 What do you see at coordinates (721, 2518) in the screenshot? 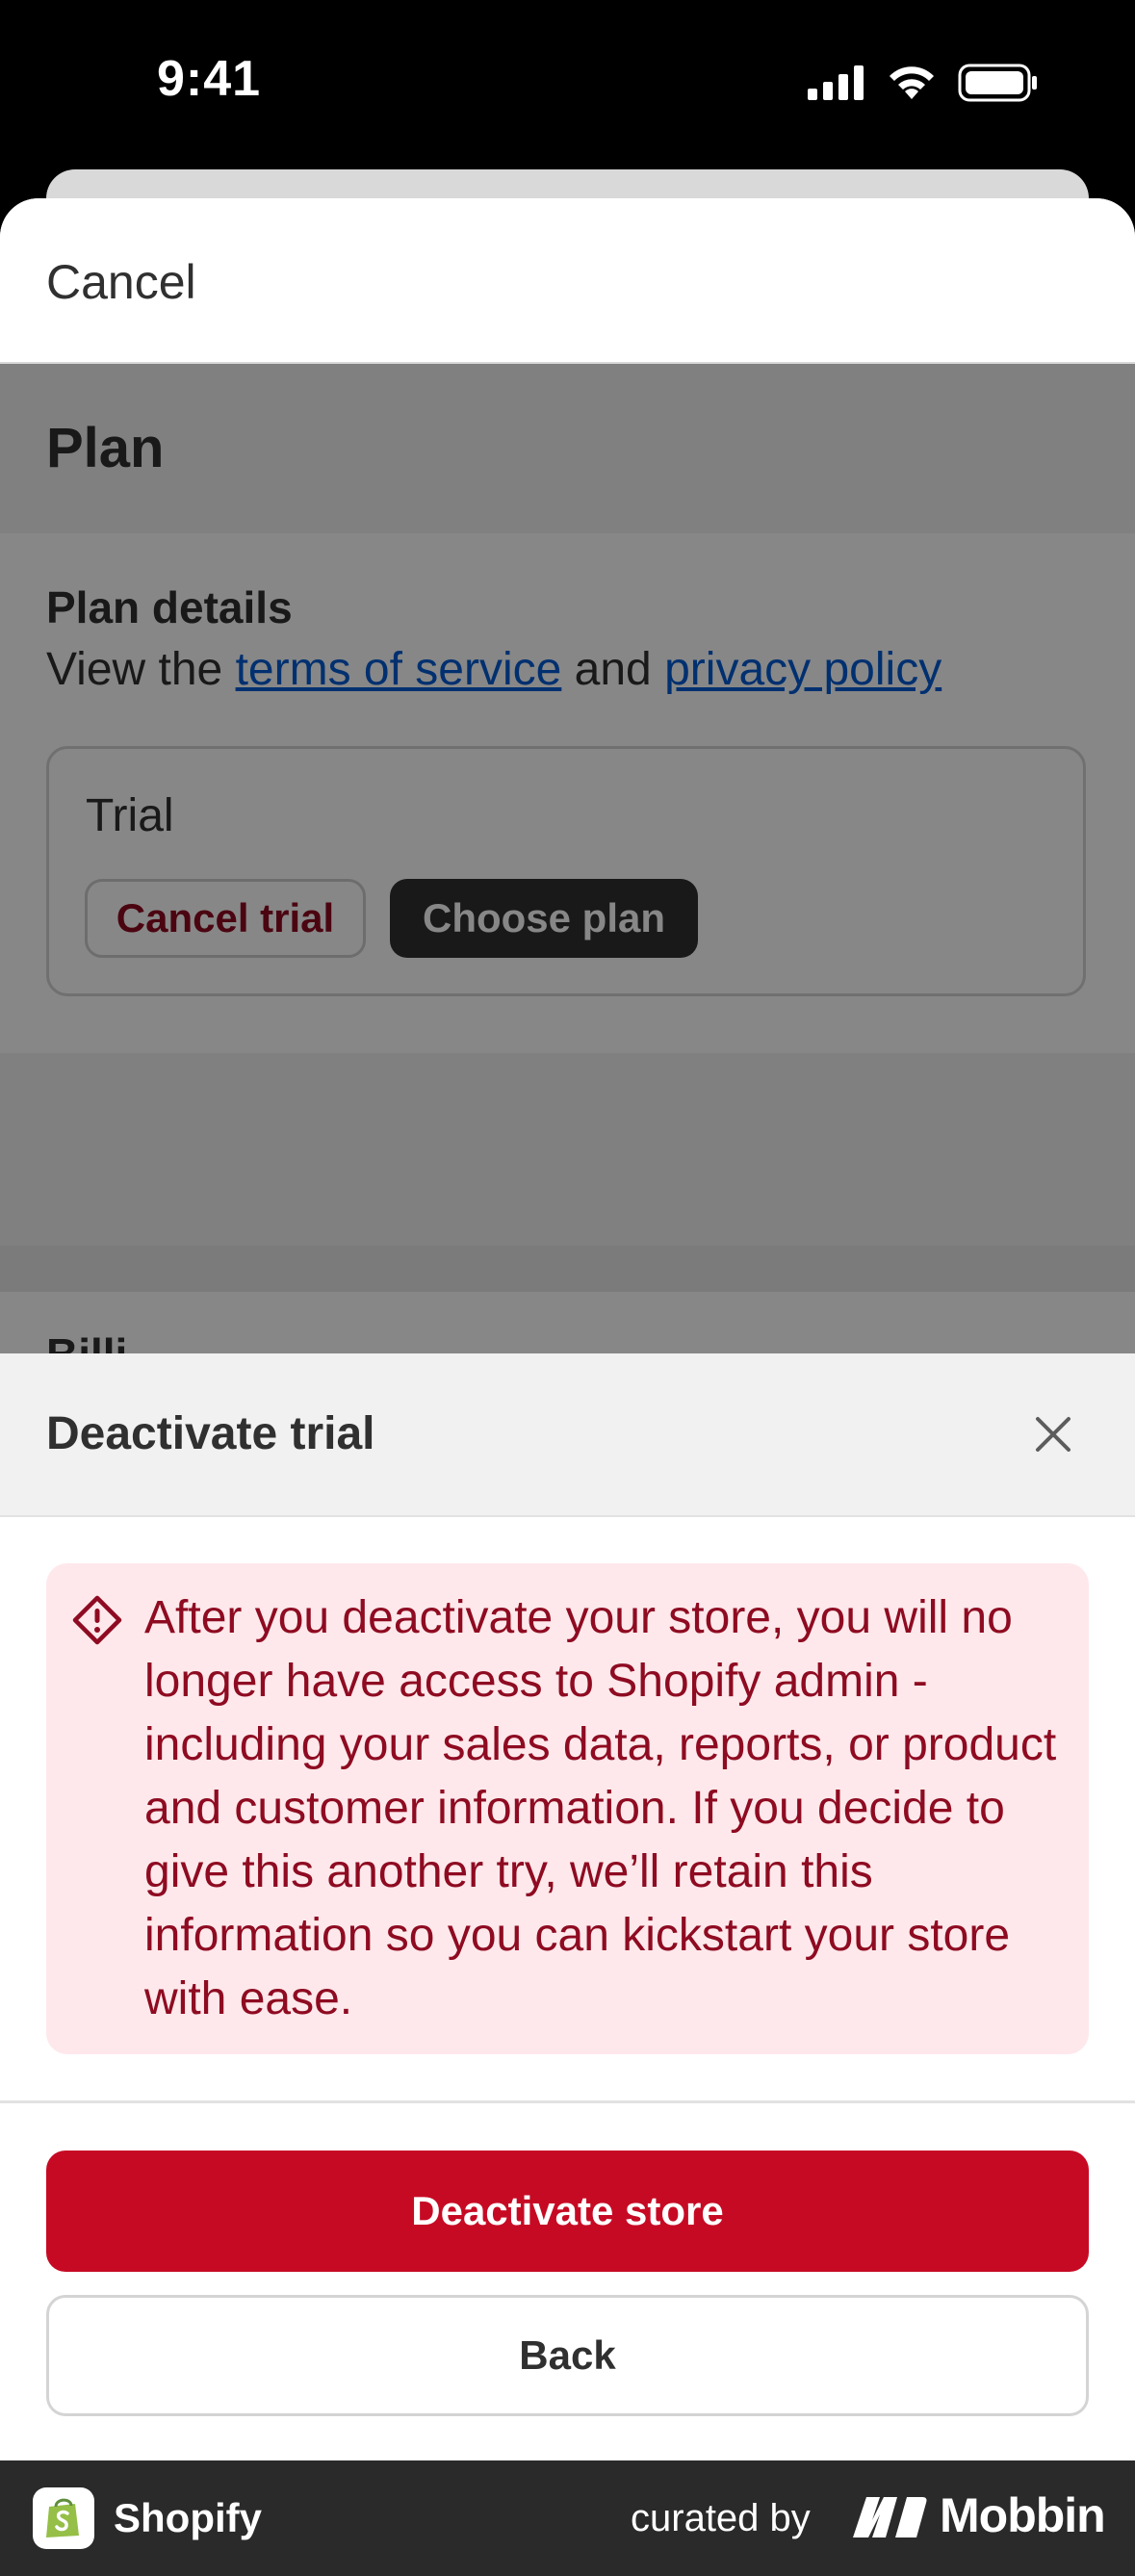
I see `curated-by-label: curated by` at bounding box center [721, 2518].